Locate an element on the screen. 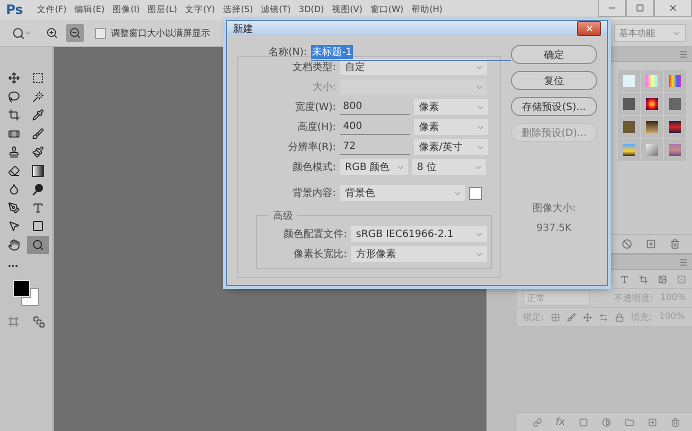 The image size is (692, 431). field-label: 文档类型: is located at coordinates (314, 67).